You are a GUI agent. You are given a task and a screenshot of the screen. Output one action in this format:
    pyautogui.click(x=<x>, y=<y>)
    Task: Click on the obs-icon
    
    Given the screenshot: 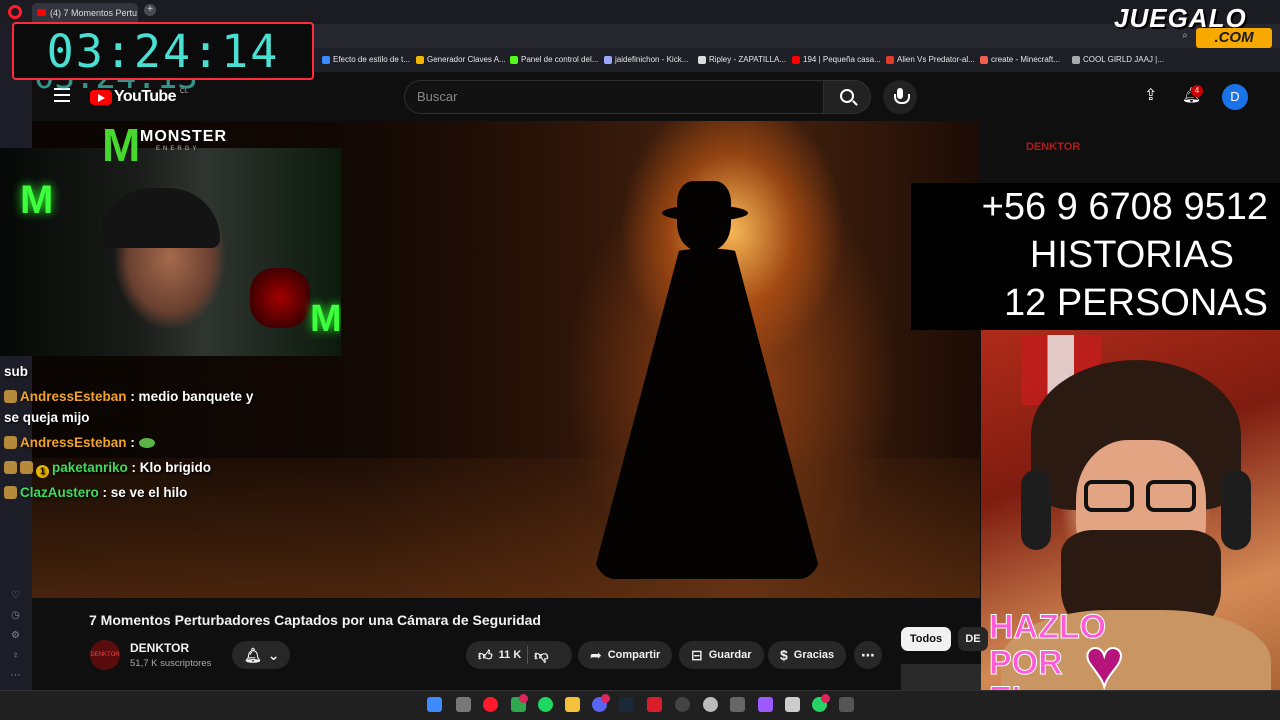 What is the action you would take?
    pyautogui.click(x=682, y=704)
    